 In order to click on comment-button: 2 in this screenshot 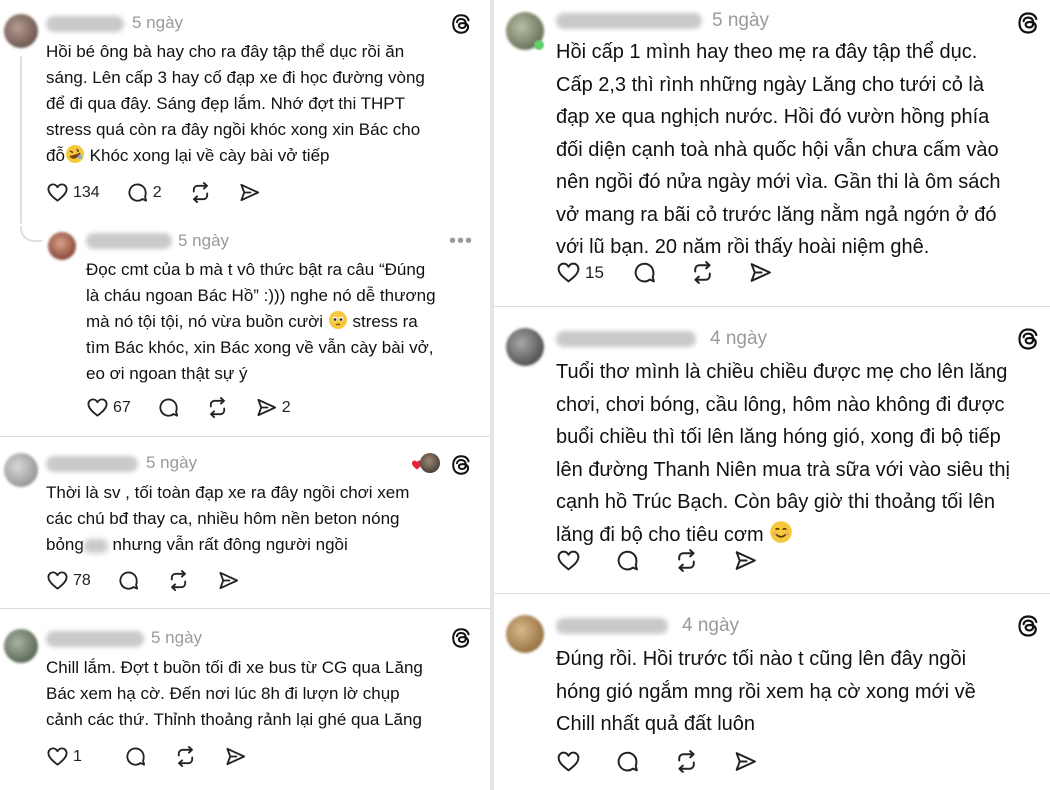, I will do `click(144, 192)`.